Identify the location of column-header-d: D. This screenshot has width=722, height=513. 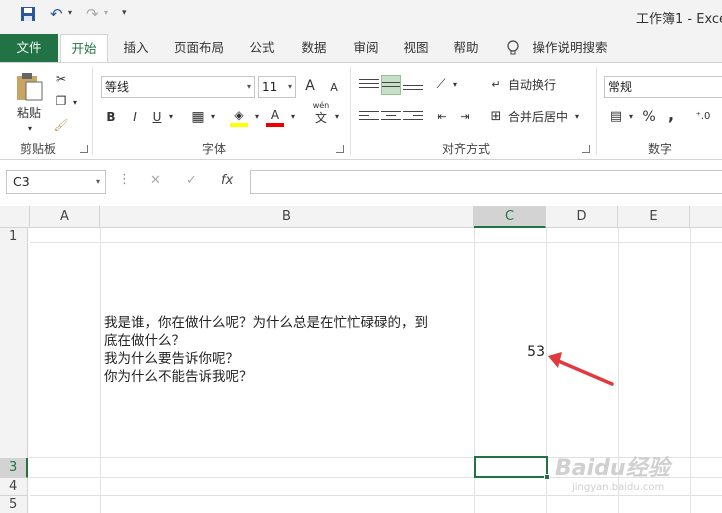
(582, 217).